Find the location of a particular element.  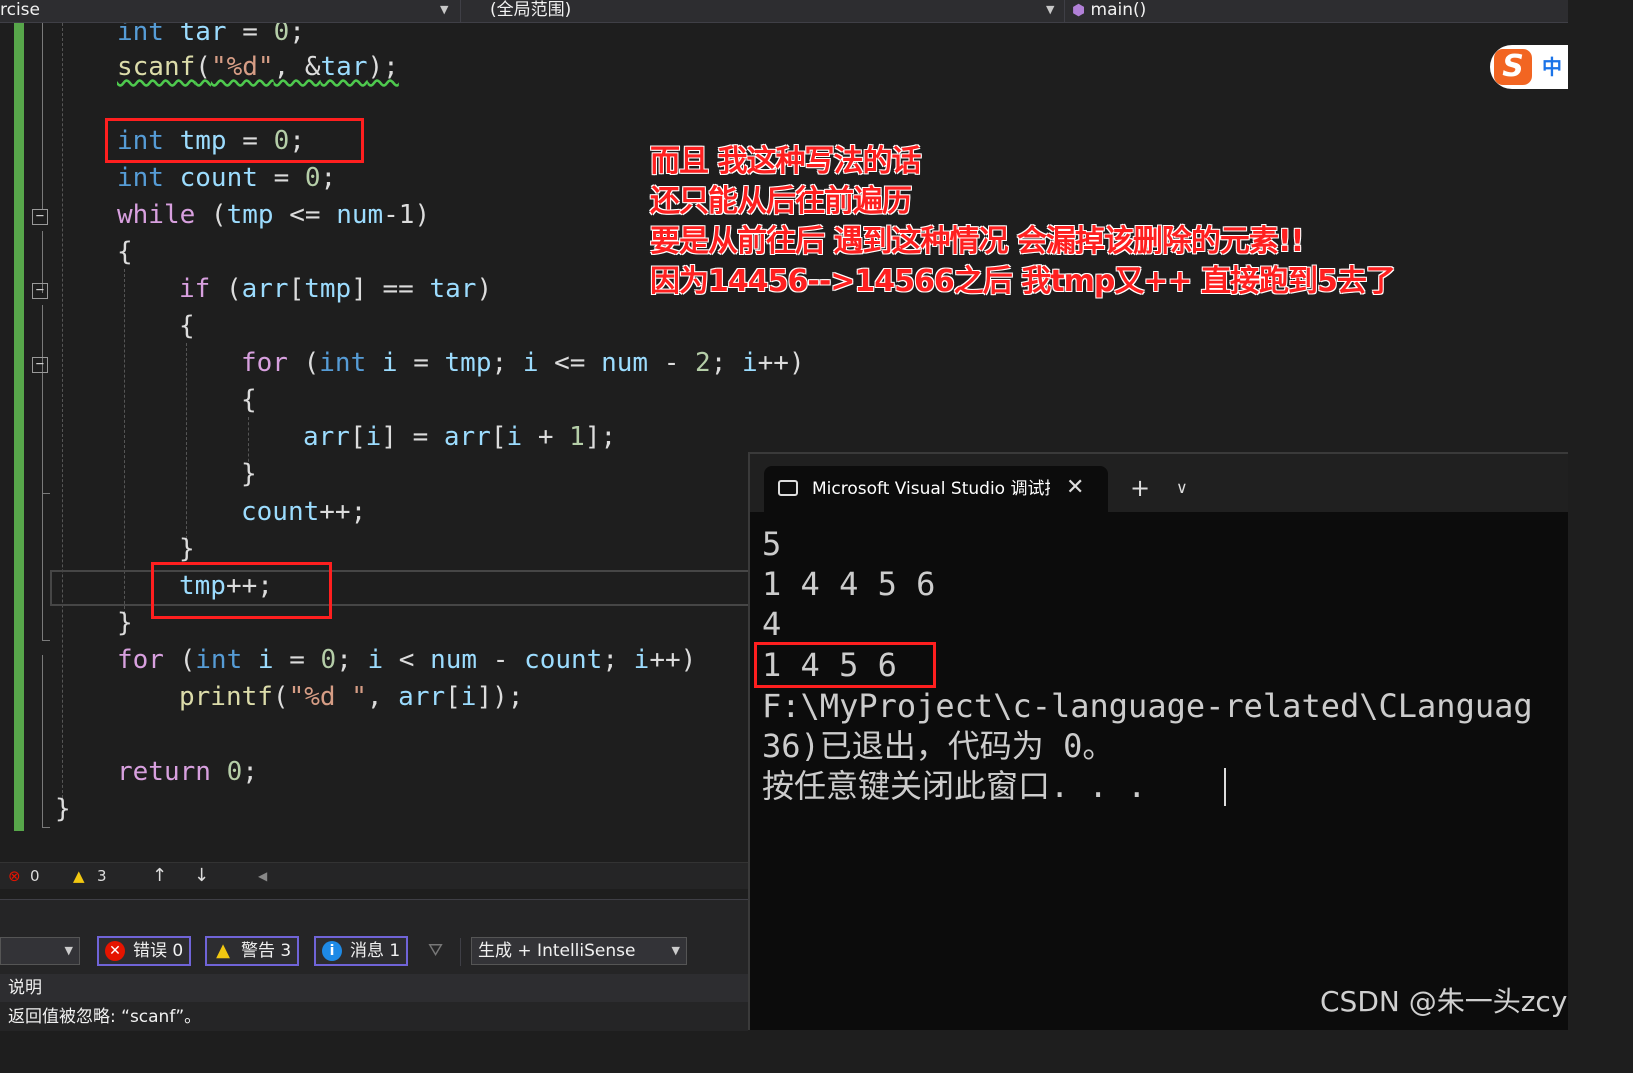

code-line: count++; is located at coordinates (303, 512).